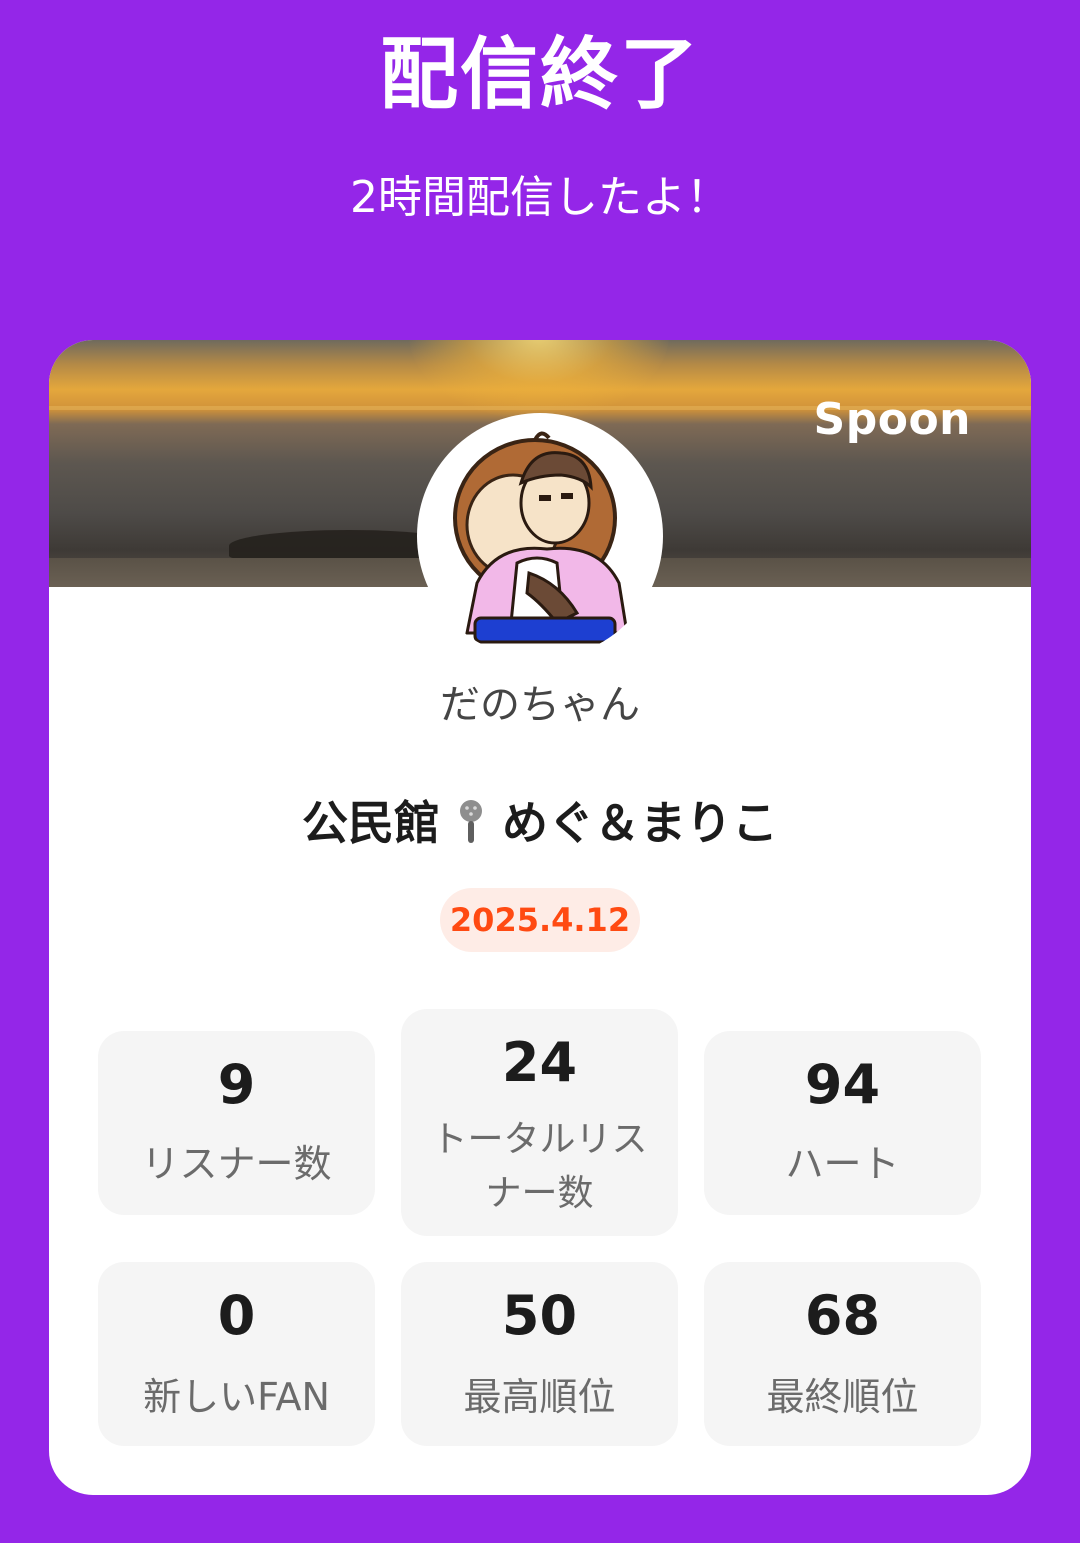 The width and height of the screenshot is (1080, 1543). Describe the element at coordinates (236, 1354) in the screenshot. I see `stat-new-fans: 0 新しいFAN` at that location.